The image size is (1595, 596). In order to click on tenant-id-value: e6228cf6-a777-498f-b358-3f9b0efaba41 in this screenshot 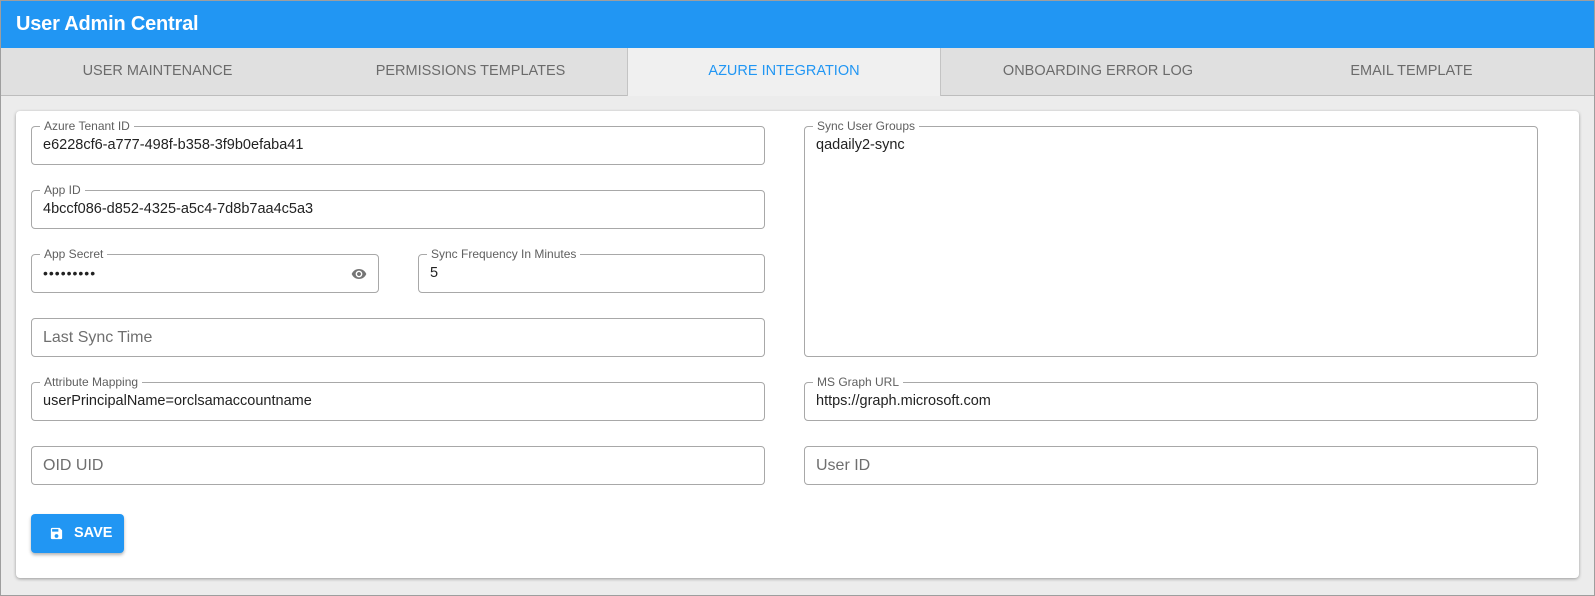, I will do `click(173, 145)`.